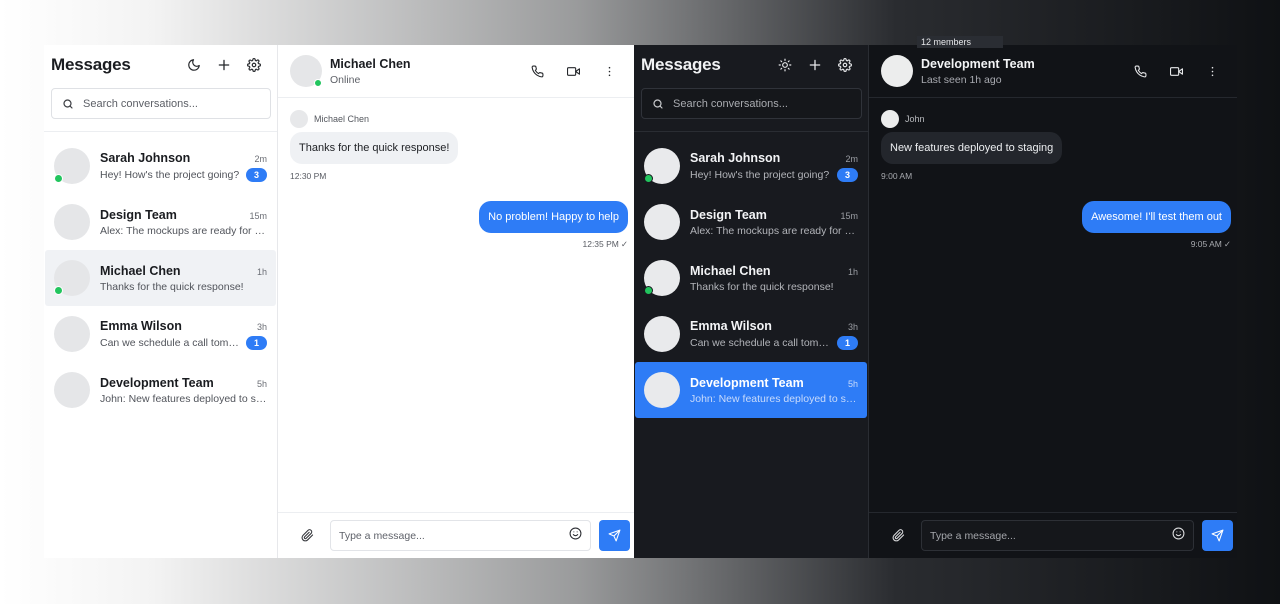  Describe the element at coordinates (761, 342) in the screenshot. I see `conversation-preview: Can we schedule a call tomorrow?` at that location.